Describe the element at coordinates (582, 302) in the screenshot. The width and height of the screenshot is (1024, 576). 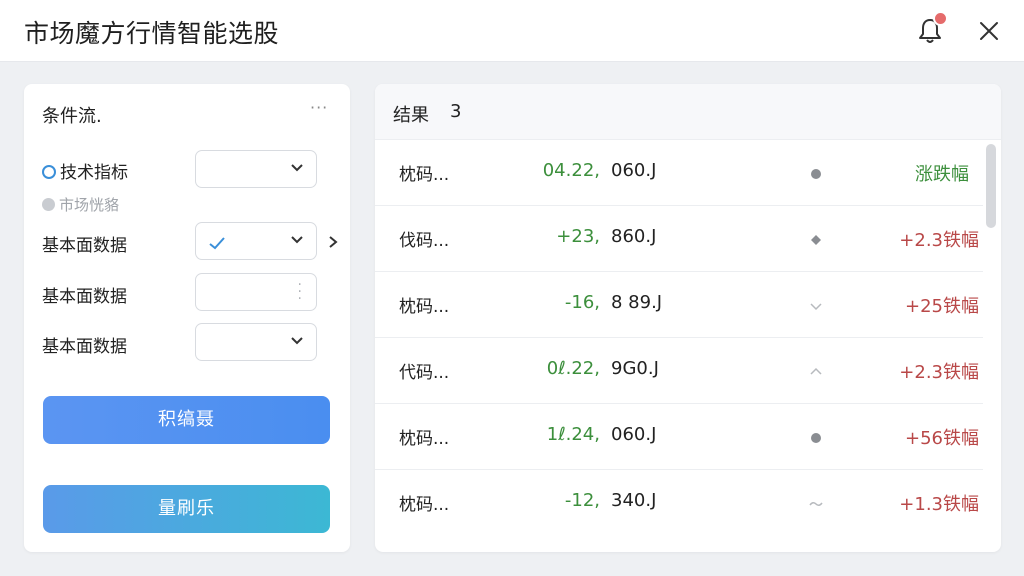
I see `change-value: -16,` at that location.